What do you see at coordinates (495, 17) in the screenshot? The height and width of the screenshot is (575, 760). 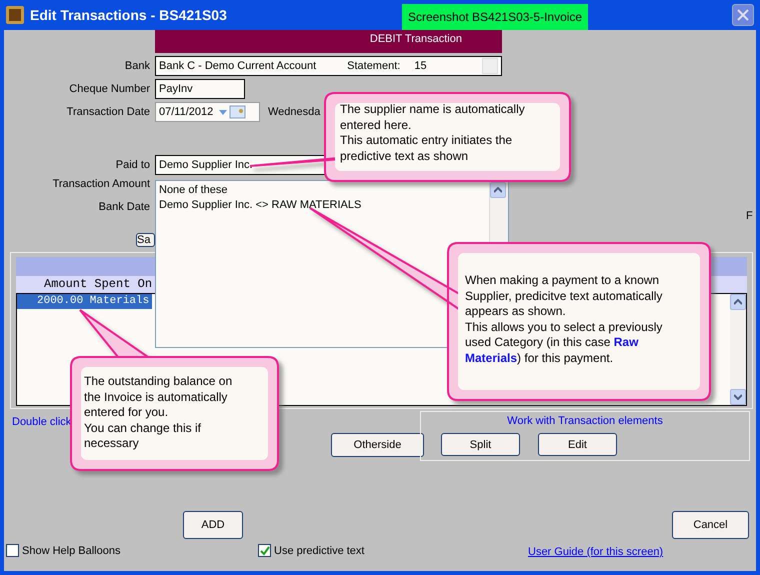 I see `screenshot-tag: Screenshot BS421S03-5-Invoice` at bounding box center [495, 17].